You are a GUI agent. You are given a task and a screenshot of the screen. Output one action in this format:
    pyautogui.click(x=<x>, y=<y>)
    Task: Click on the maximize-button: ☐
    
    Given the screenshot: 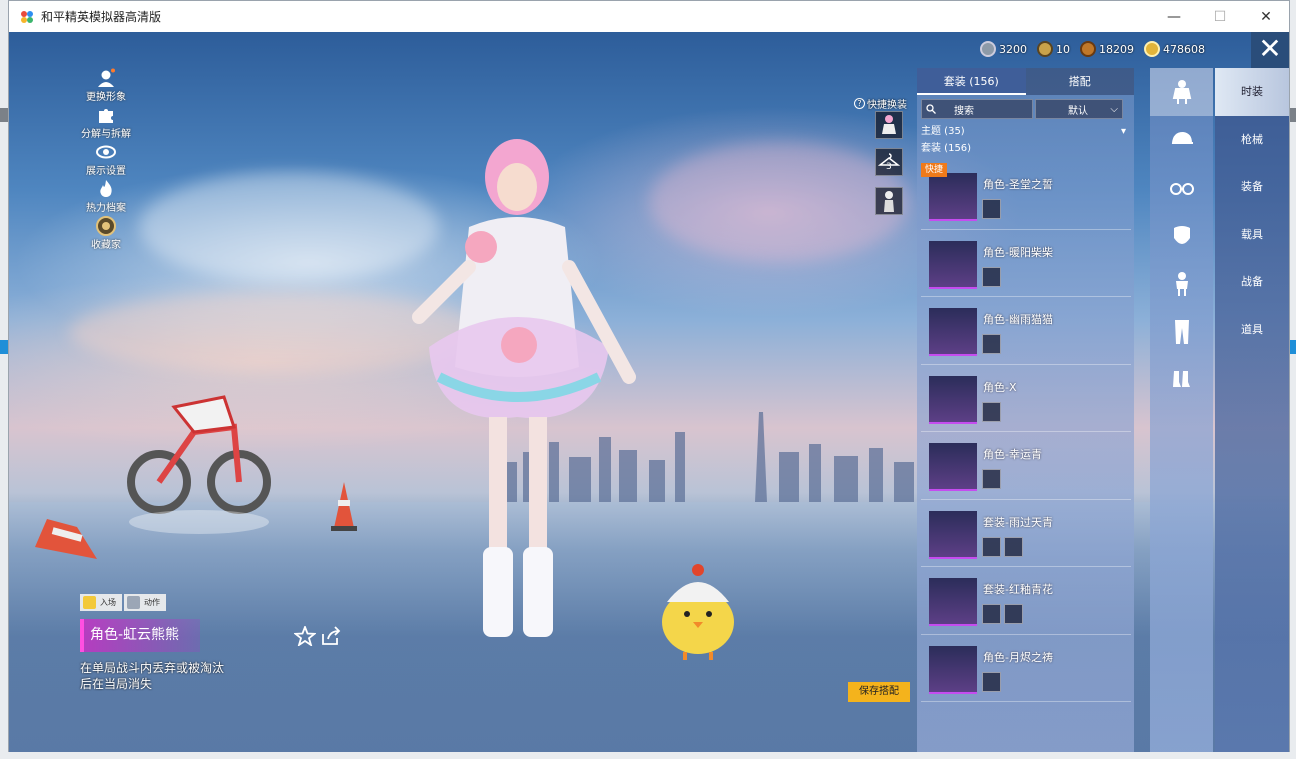 What is the action you would take?
    pyautogui.click(x=1220, y=16)
    